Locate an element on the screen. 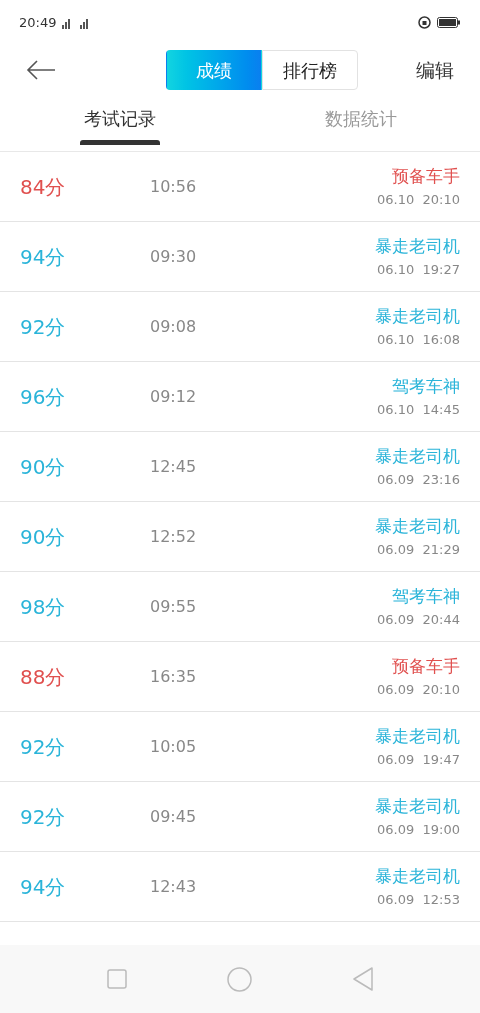 This screenshot has width=480, height=1013. record-datetime: 06.09 21:29 is located at coordinates (418, 549).